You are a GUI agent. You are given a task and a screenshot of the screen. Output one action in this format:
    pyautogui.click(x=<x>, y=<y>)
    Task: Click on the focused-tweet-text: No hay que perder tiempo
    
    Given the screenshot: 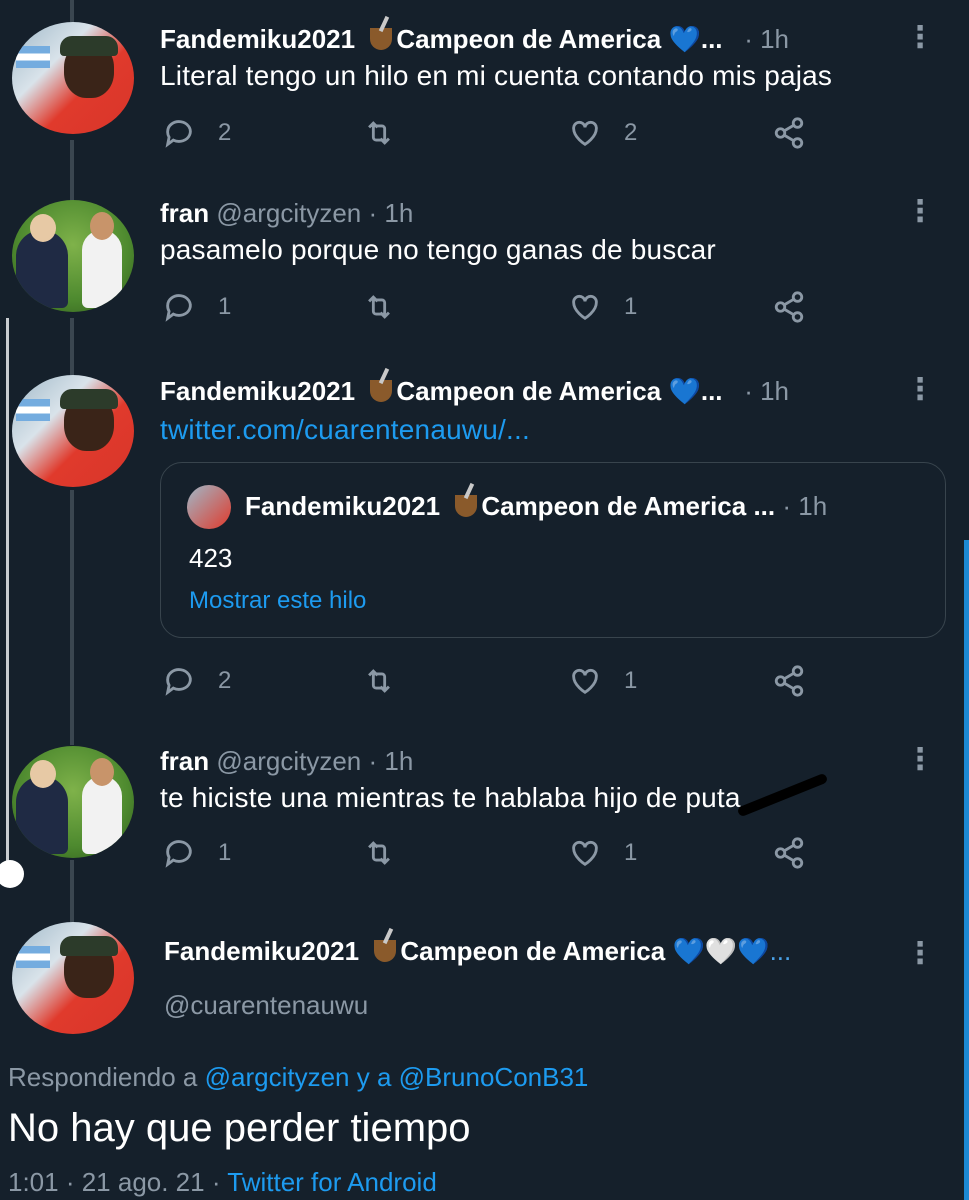 What is the action you would take?
    pyautogui.click(x=239, y=1128)
    